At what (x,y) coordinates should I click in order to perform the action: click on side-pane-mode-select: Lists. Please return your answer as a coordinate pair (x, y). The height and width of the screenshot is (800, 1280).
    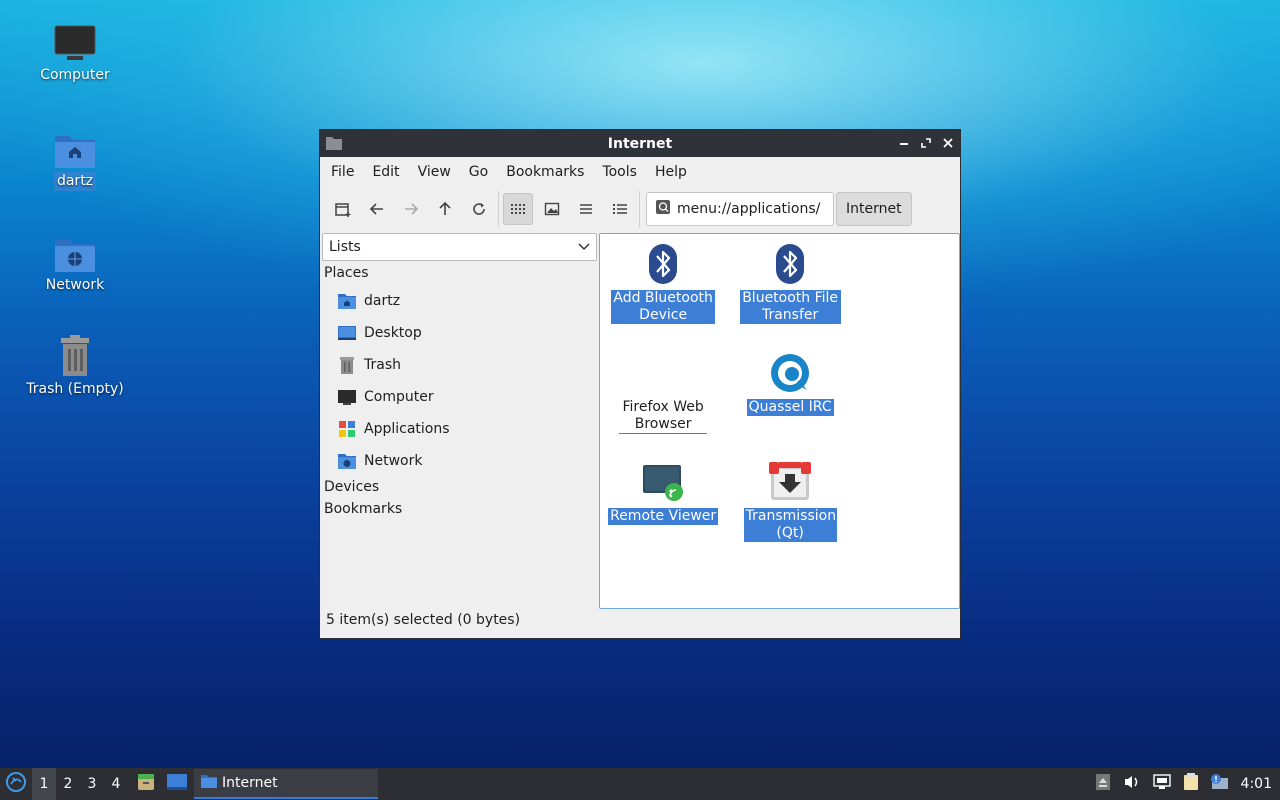
    Looking at the image, I should click on (460, 247).